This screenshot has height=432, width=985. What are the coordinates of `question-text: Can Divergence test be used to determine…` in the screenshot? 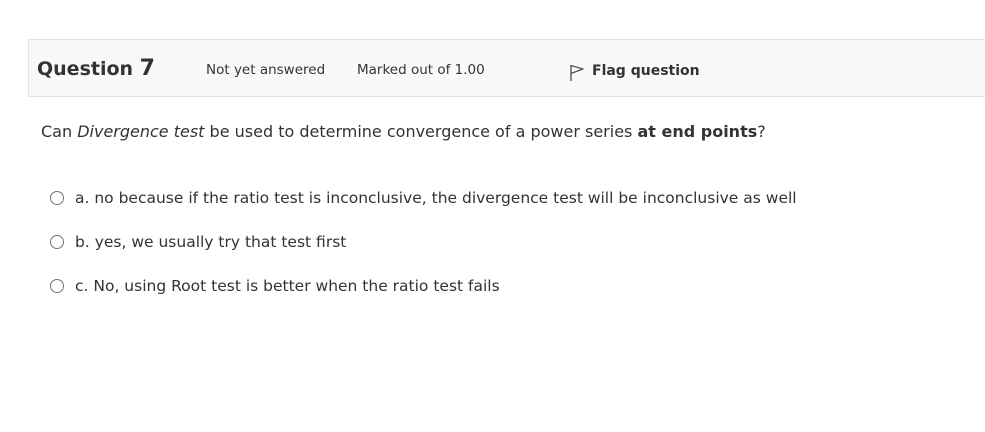 It's located at (403, 131).